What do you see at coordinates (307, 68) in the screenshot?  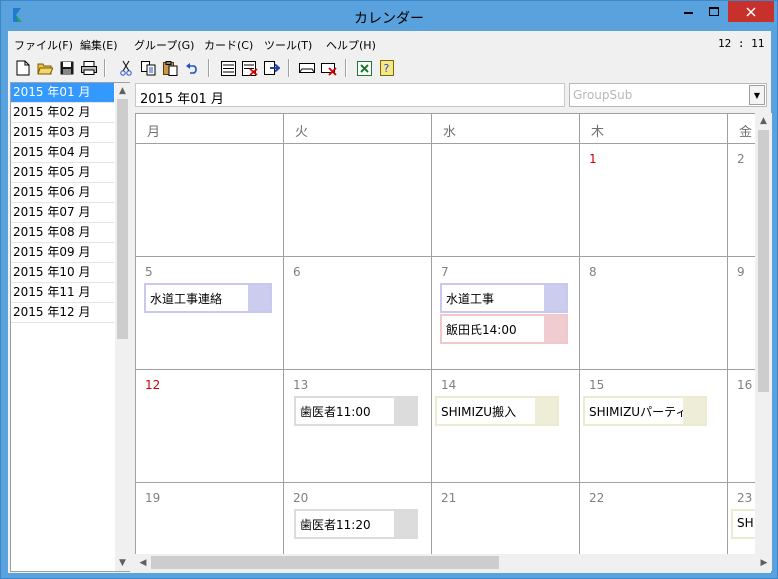 I see `card-button` at bounding box center [307, 68].